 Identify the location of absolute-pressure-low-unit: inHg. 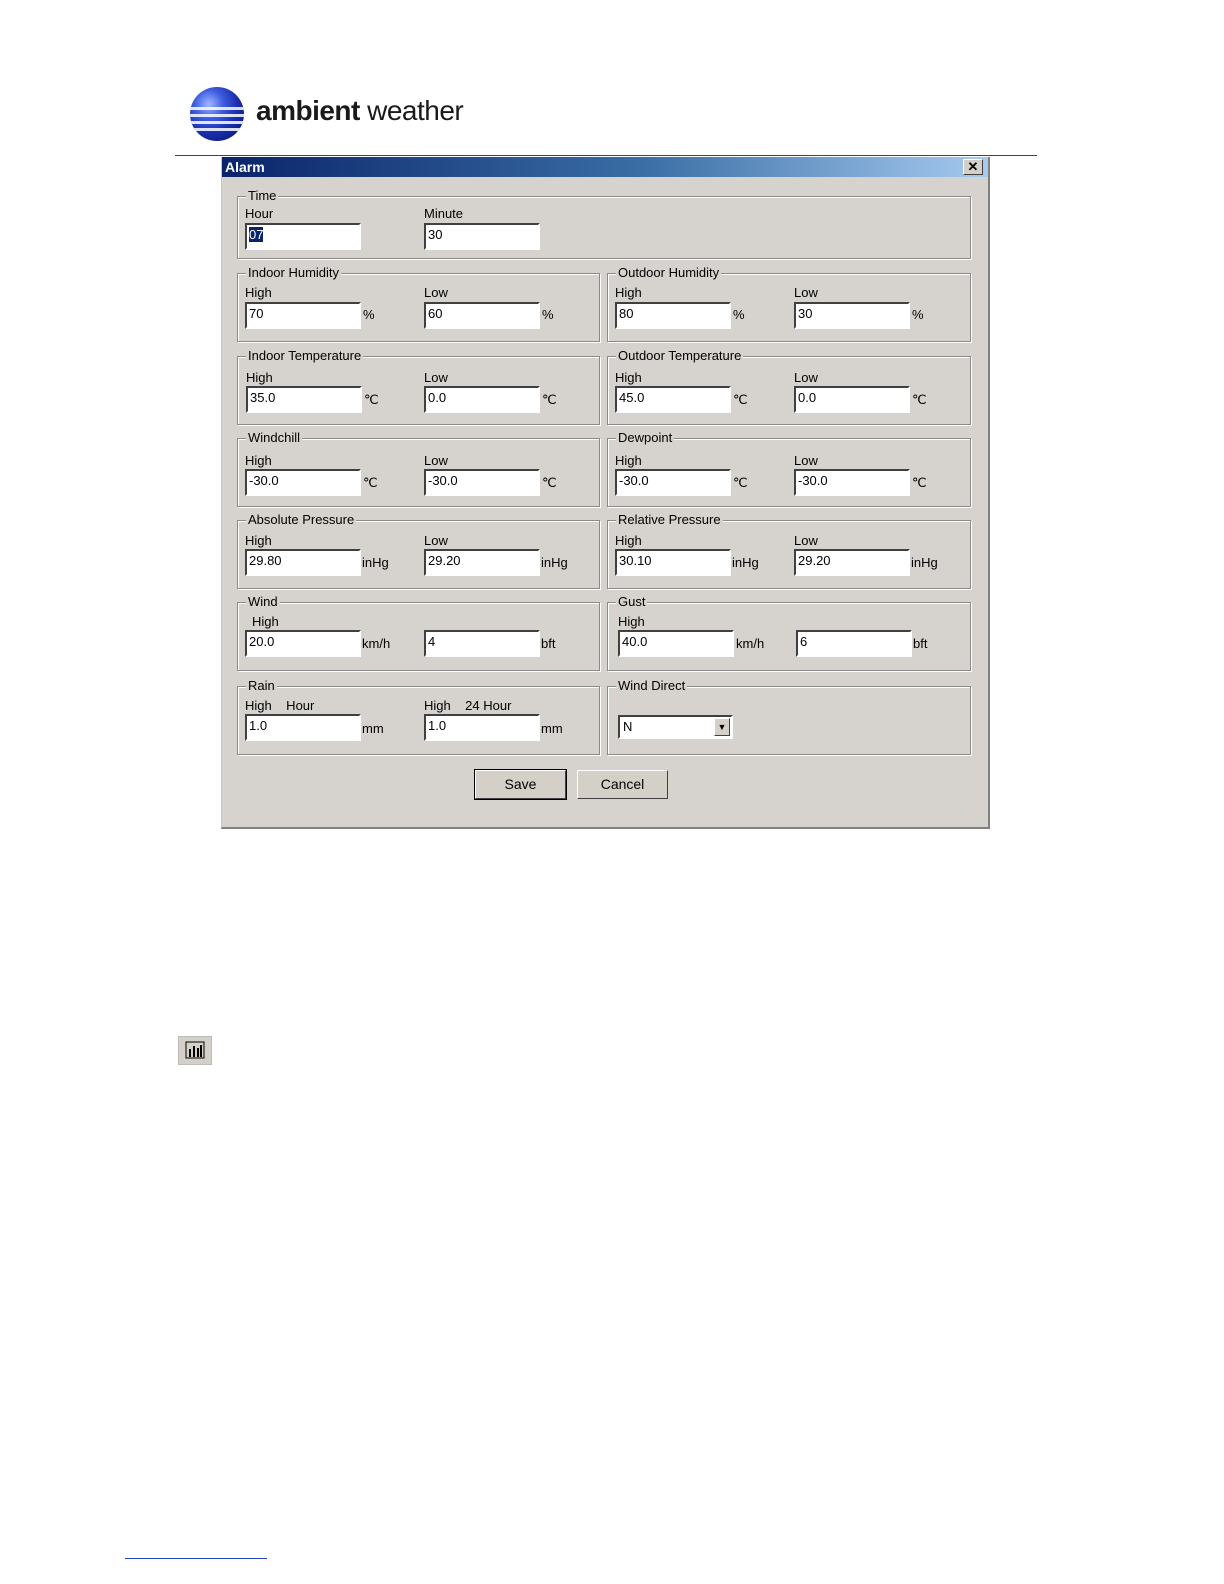
(554, 562).